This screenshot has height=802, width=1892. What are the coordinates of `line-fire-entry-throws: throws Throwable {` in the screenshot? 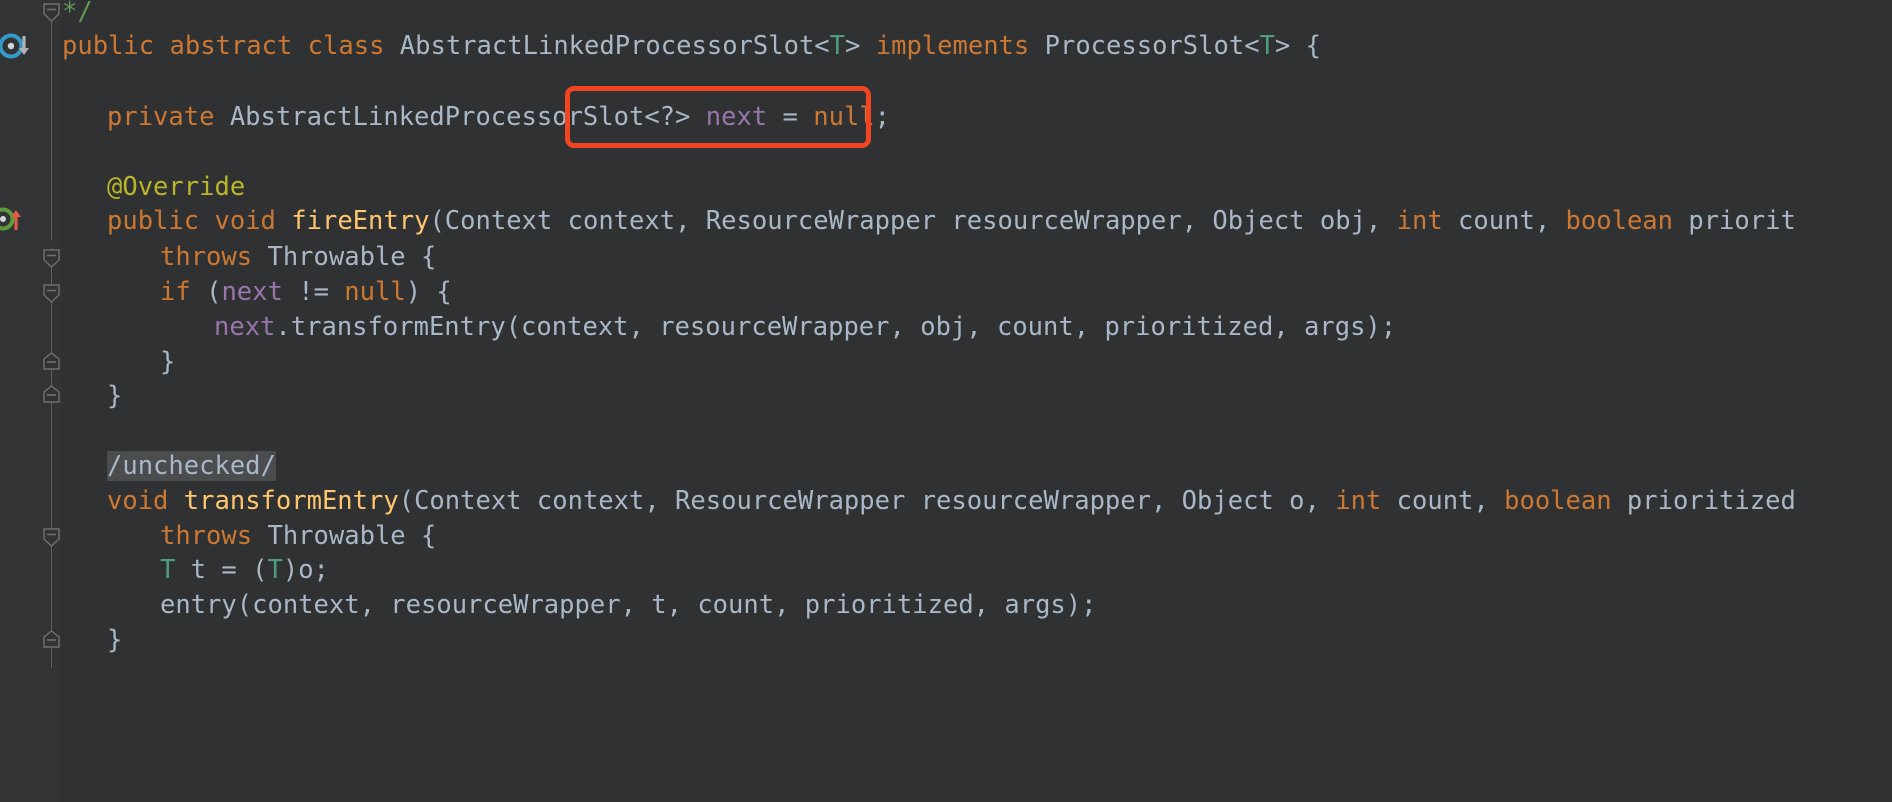 It's located at (298, 257).